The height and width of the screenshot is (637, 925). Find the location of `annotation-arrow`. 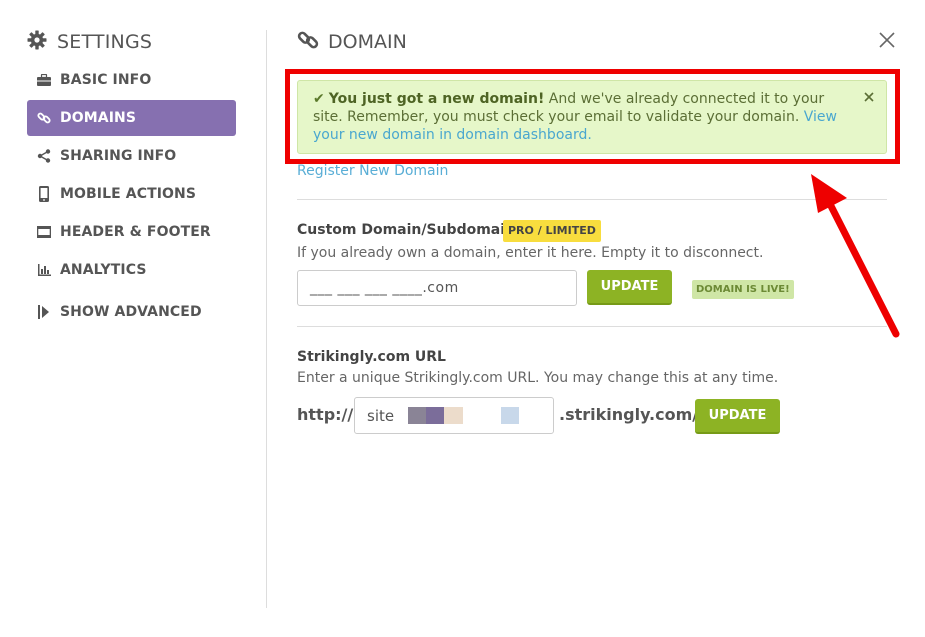

annotation-arrow is located at coordinates (855, 256).